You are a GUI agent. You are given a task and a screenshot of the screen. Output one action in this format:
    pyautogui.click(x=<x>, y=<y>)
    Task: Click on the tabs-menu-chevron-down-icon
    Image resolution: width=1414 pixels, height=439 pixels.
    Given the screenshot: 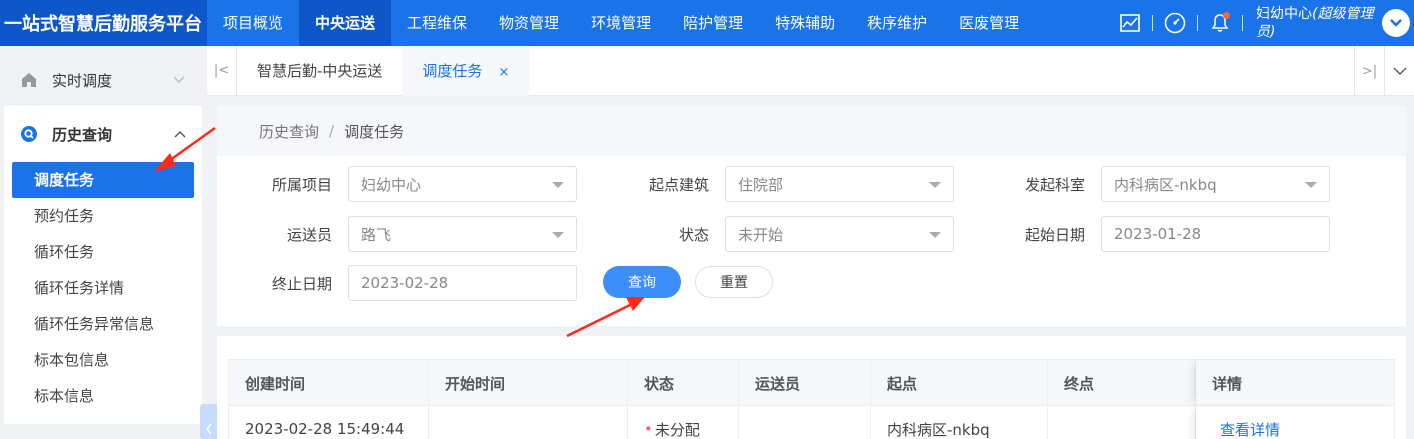 What is the action you would take?
    pyautogui.click(x=1399, y=71)
    